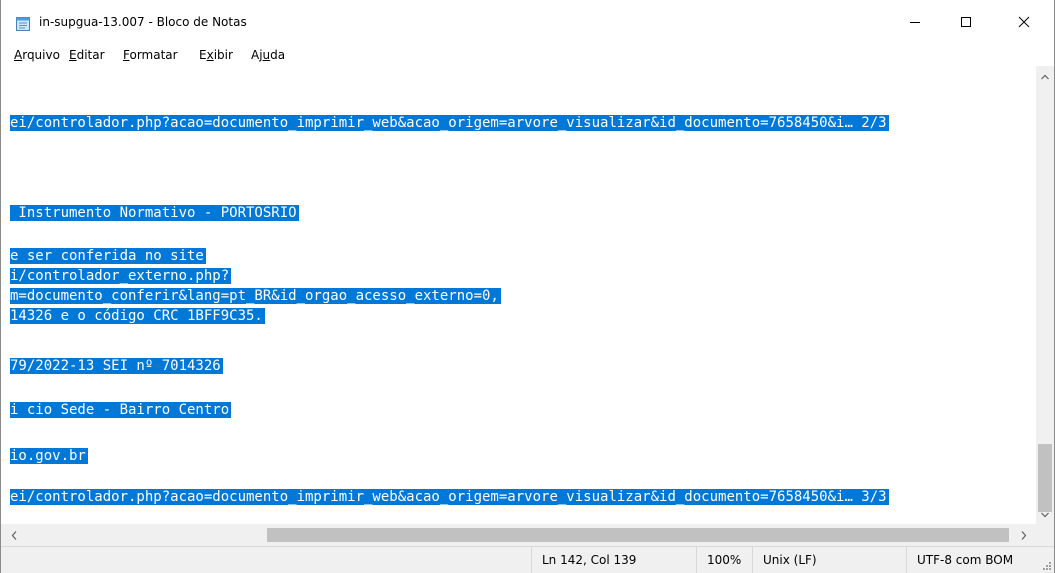  I want to click on text-line: Instrumento Normativo - PORTOSRIO, so click(154, 213).